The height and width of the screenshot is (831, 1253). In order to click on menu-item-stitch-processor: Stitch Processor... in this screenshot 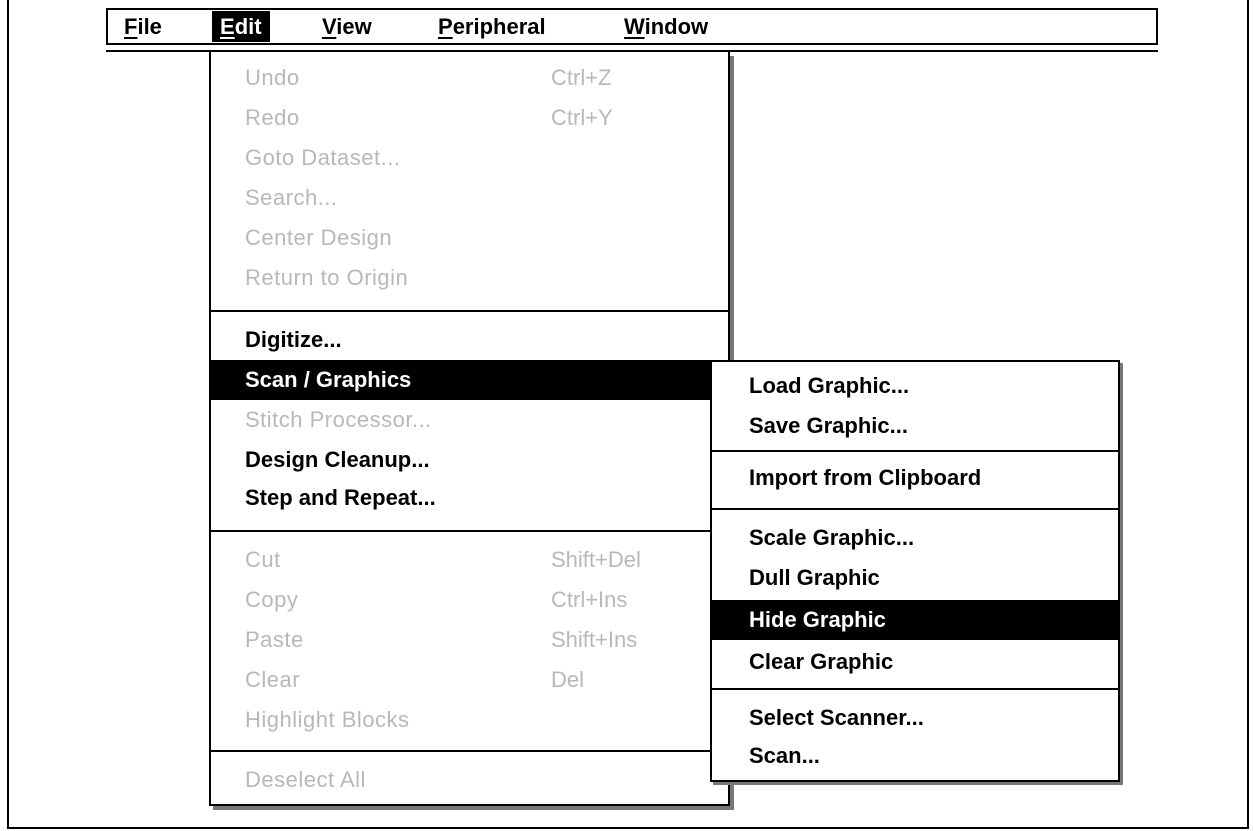, I will do `click(469, 420)`.